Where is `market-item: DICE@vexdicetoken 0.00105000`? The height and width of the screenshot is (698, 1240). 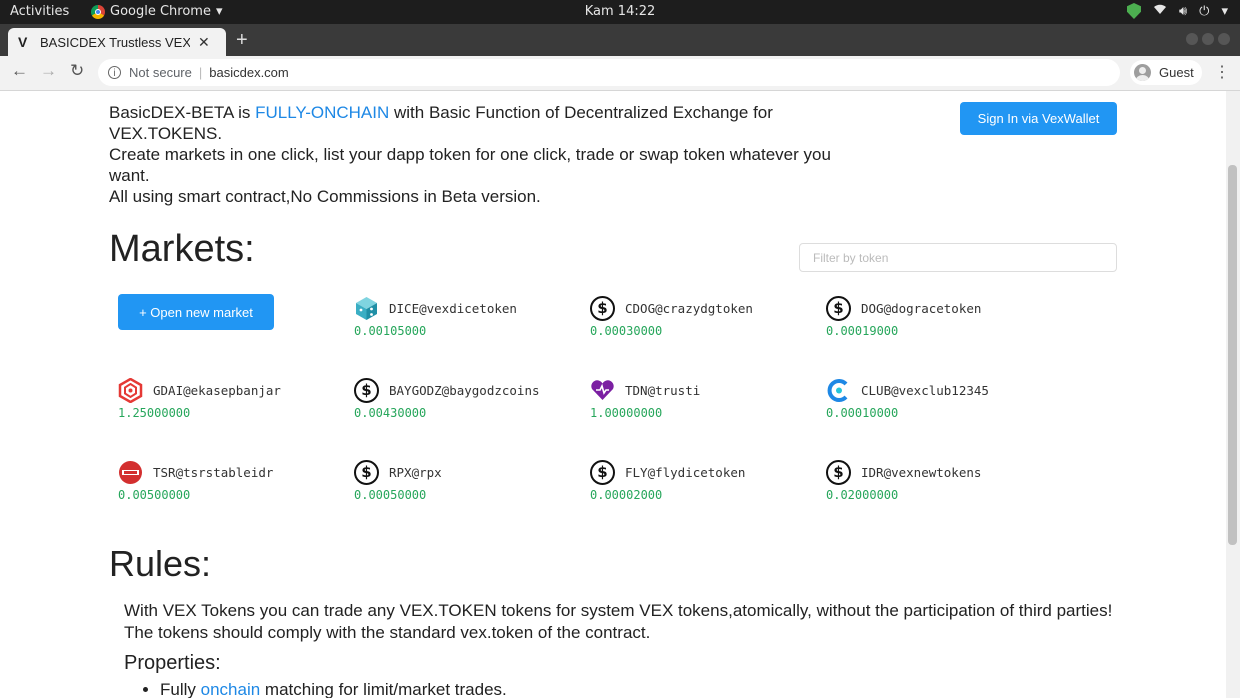
market-item: DICE@vexdicetoken 0.00105000 is located at coordinates (469, 321).